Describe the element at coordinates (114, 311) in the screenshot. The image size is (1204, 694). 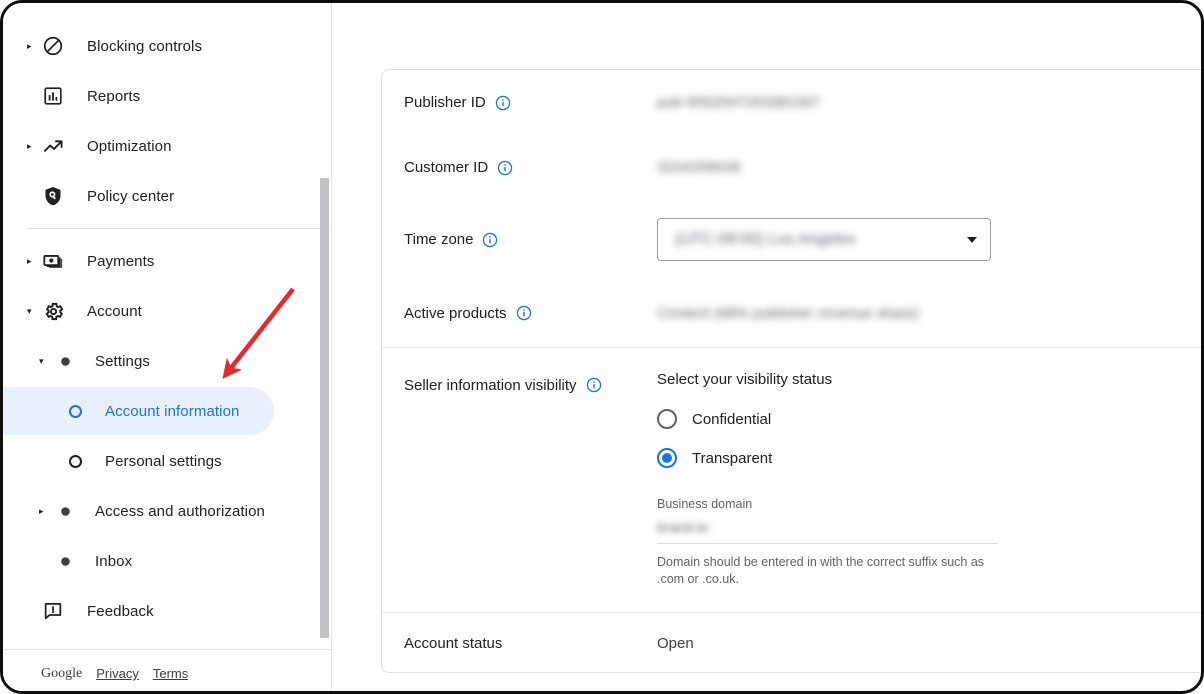
I see `sidebar-item-label: Account` at that location.